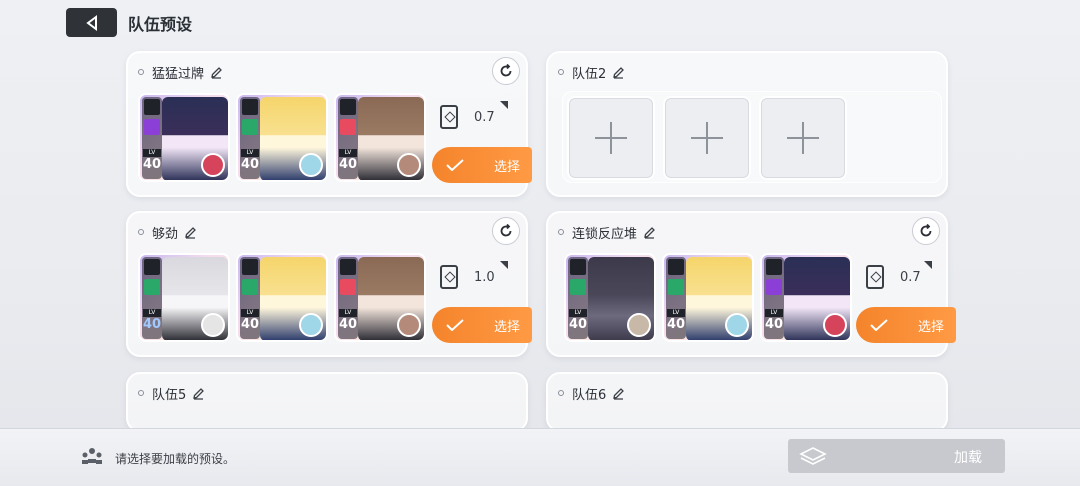 Image resolution: width=1080 pixels, height=486 pixels. What do you see at coordinates (589, 74) in the screenshot?
I see `team-name: 队伍2` at bounding box center [589, 74].